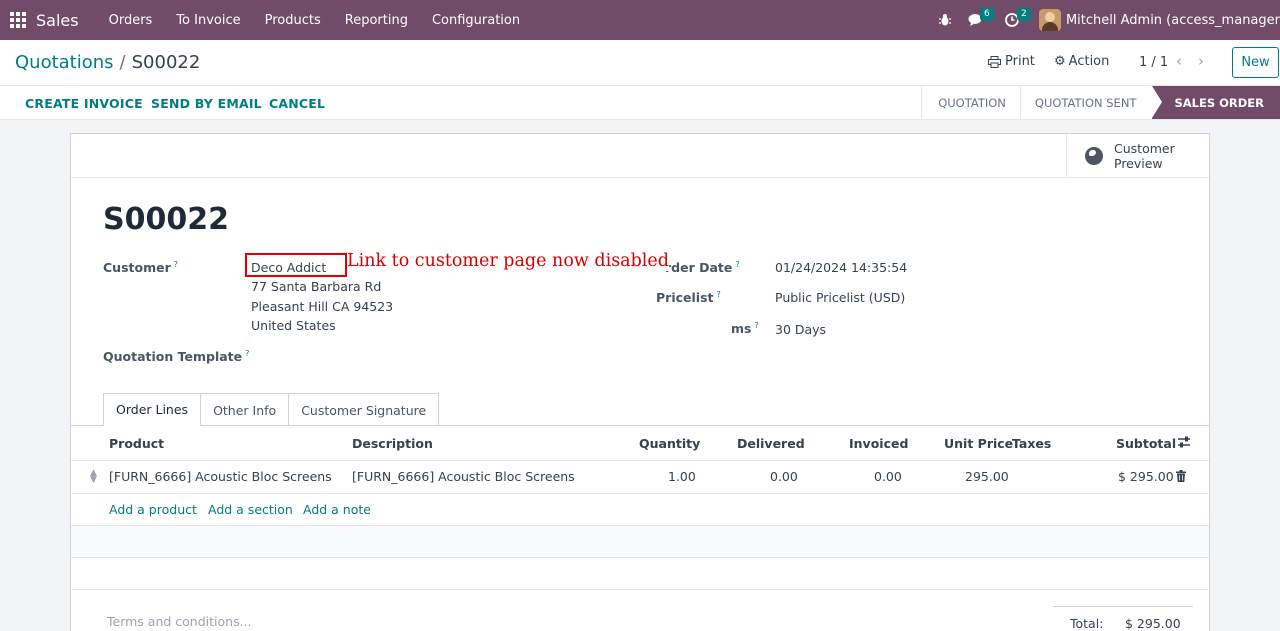  I want to click on order-title: S00022, so click(166, 219).